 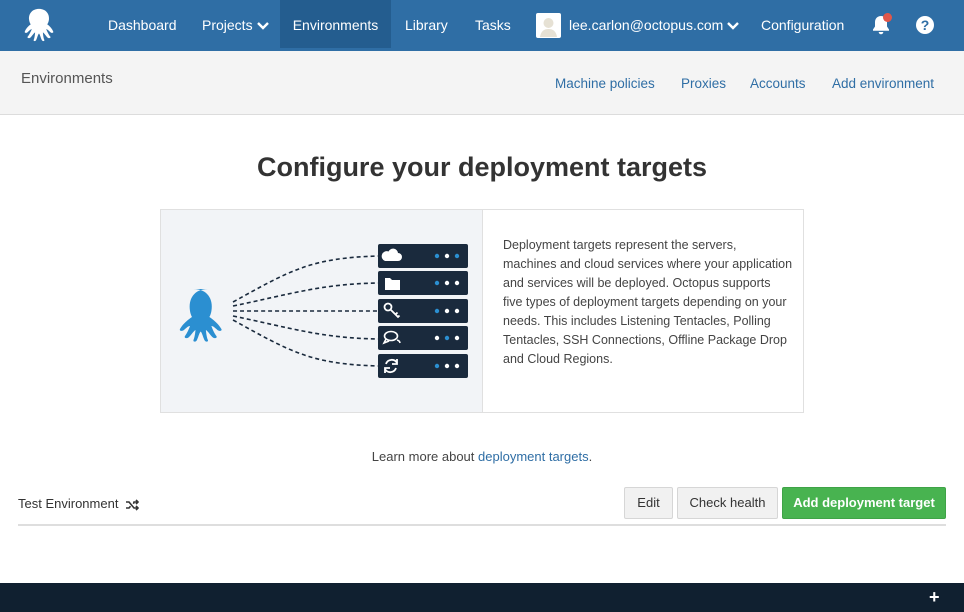 I want to click on user-menu: lee.carlon@octopus.com, so click(x=654, y=24).